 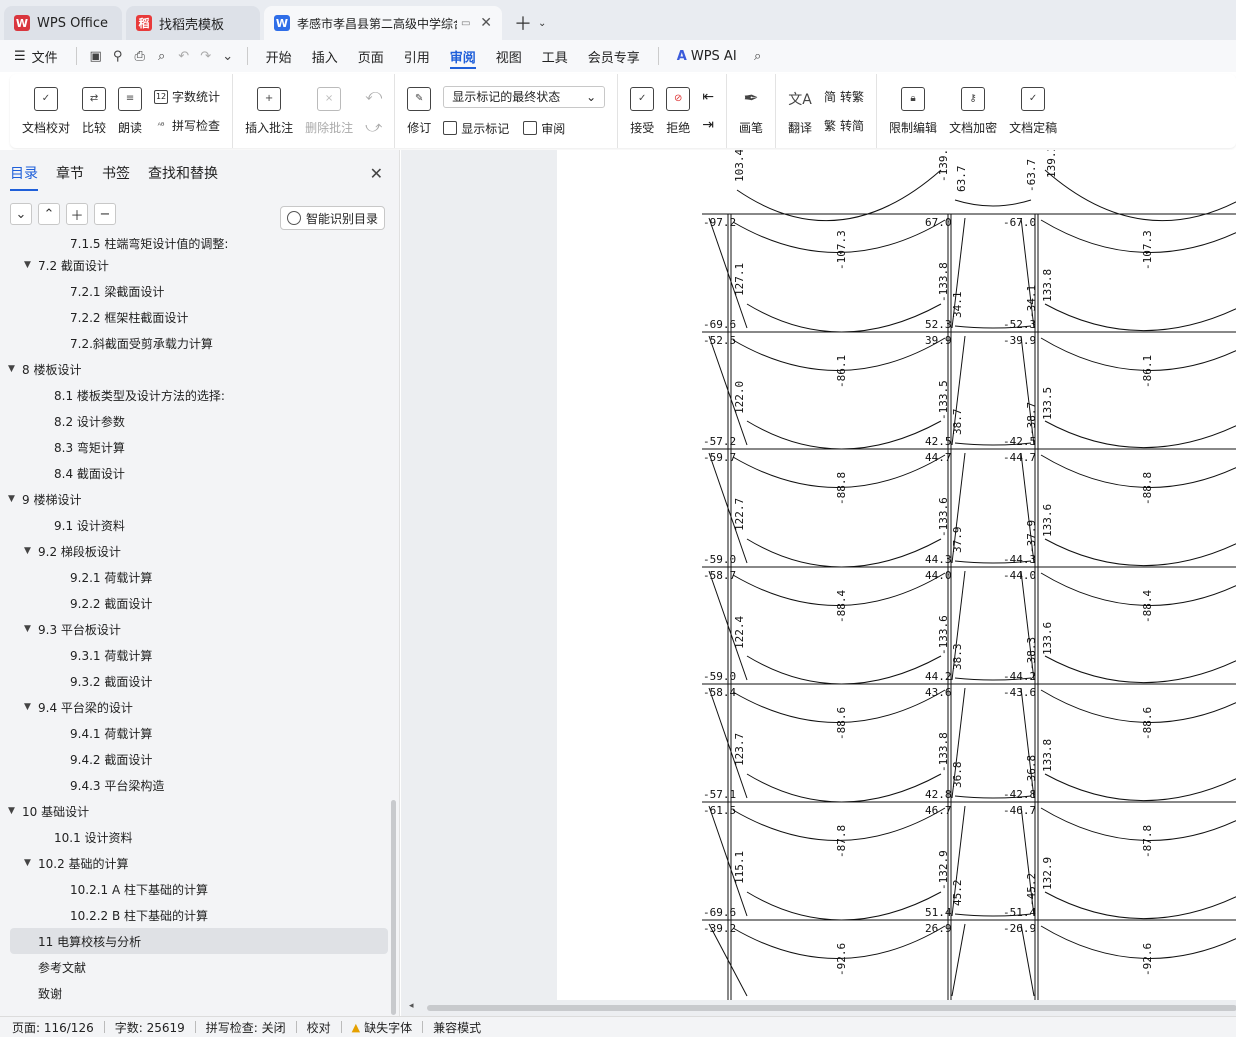 What do you see at coordinates (105, 214) in the screenshot?
I see `remove-heading-button: −` at bounding box center [105, 214].